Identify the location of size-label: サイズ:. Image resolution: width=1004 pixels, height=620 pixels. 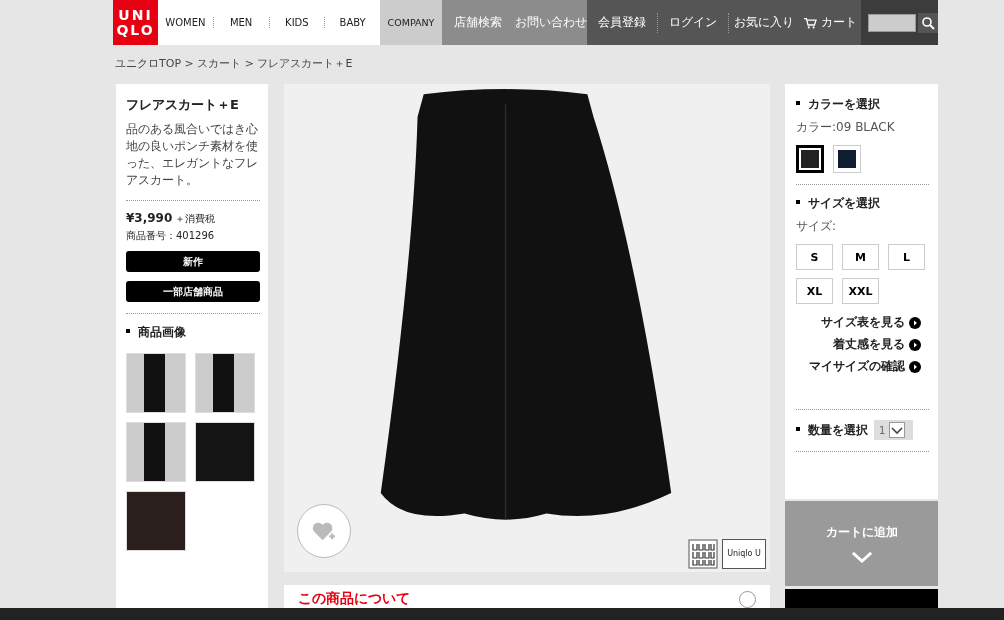
(817, 226).